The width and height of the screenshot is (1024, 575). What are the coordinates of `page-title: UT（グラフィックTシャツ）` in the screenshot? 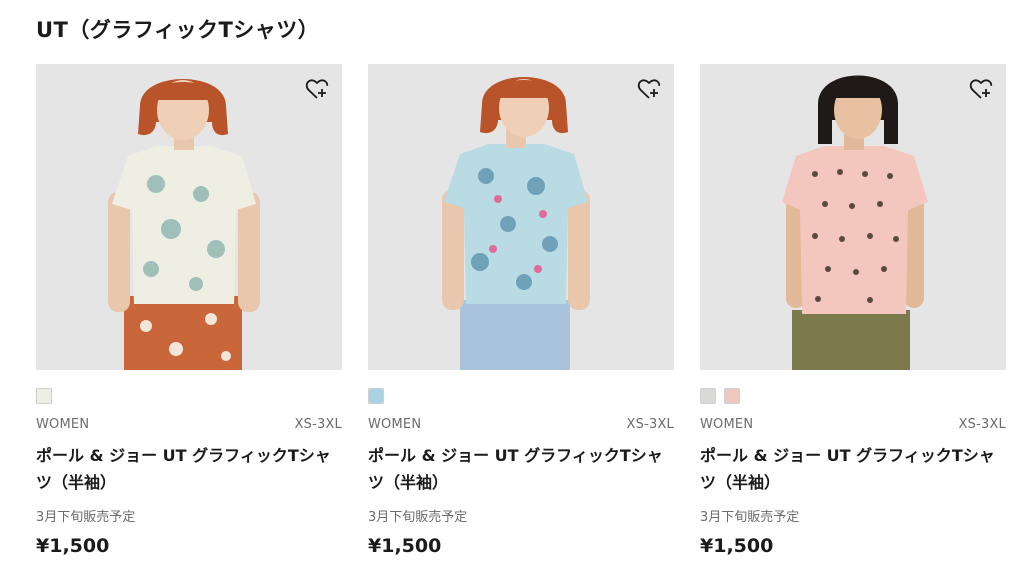 It's located at (178, 30).